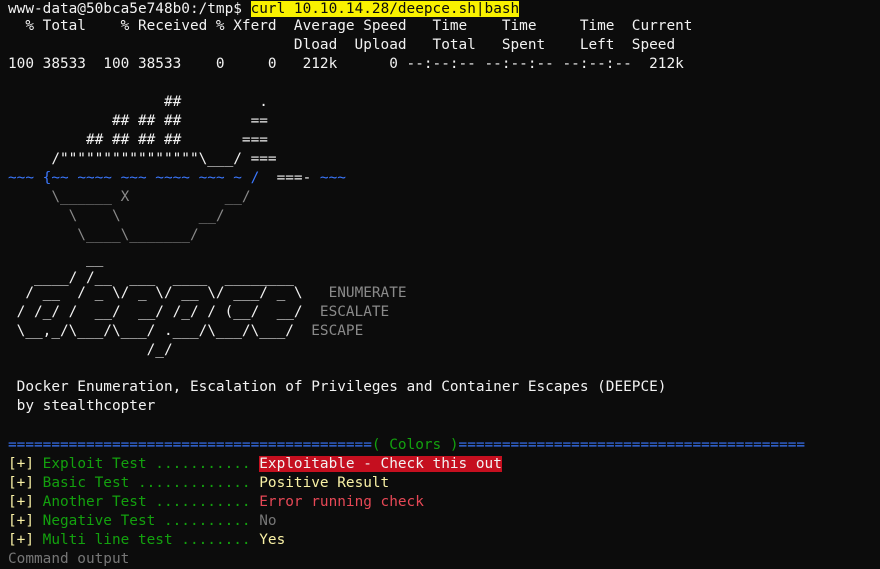 Image resolution: width=880 pixels, height=569 pixels. What do you see at coordinates (69, 559) in the screenshot?
I see `command-output-label: Command output` at bounding box center [69, 559].